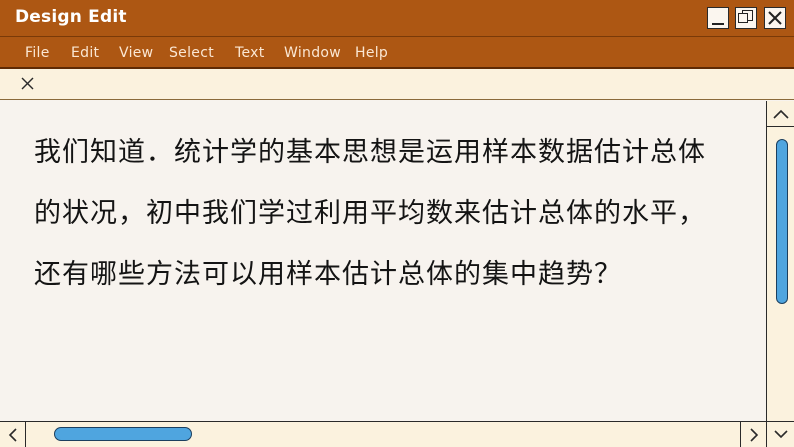 The height and width of the screenshot is (447, 794). Describe the element at coordinates (370, 213) in the screenshot. I see `content-line-2: 的状况，初中我们学过利用平均数来估计总体的水平，` at that location.